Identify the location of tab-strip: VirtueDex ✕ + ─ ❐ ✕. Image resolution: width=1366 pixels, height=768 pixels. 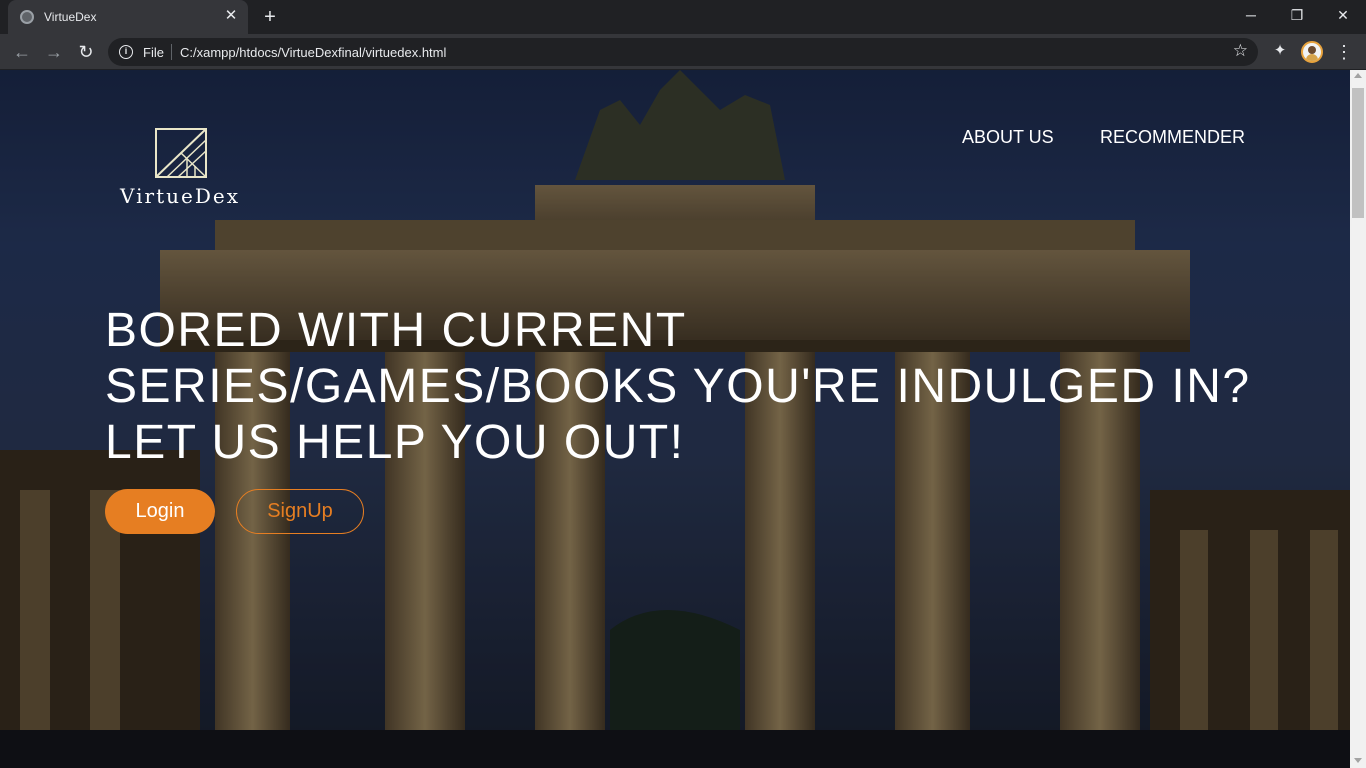
(683, 17).